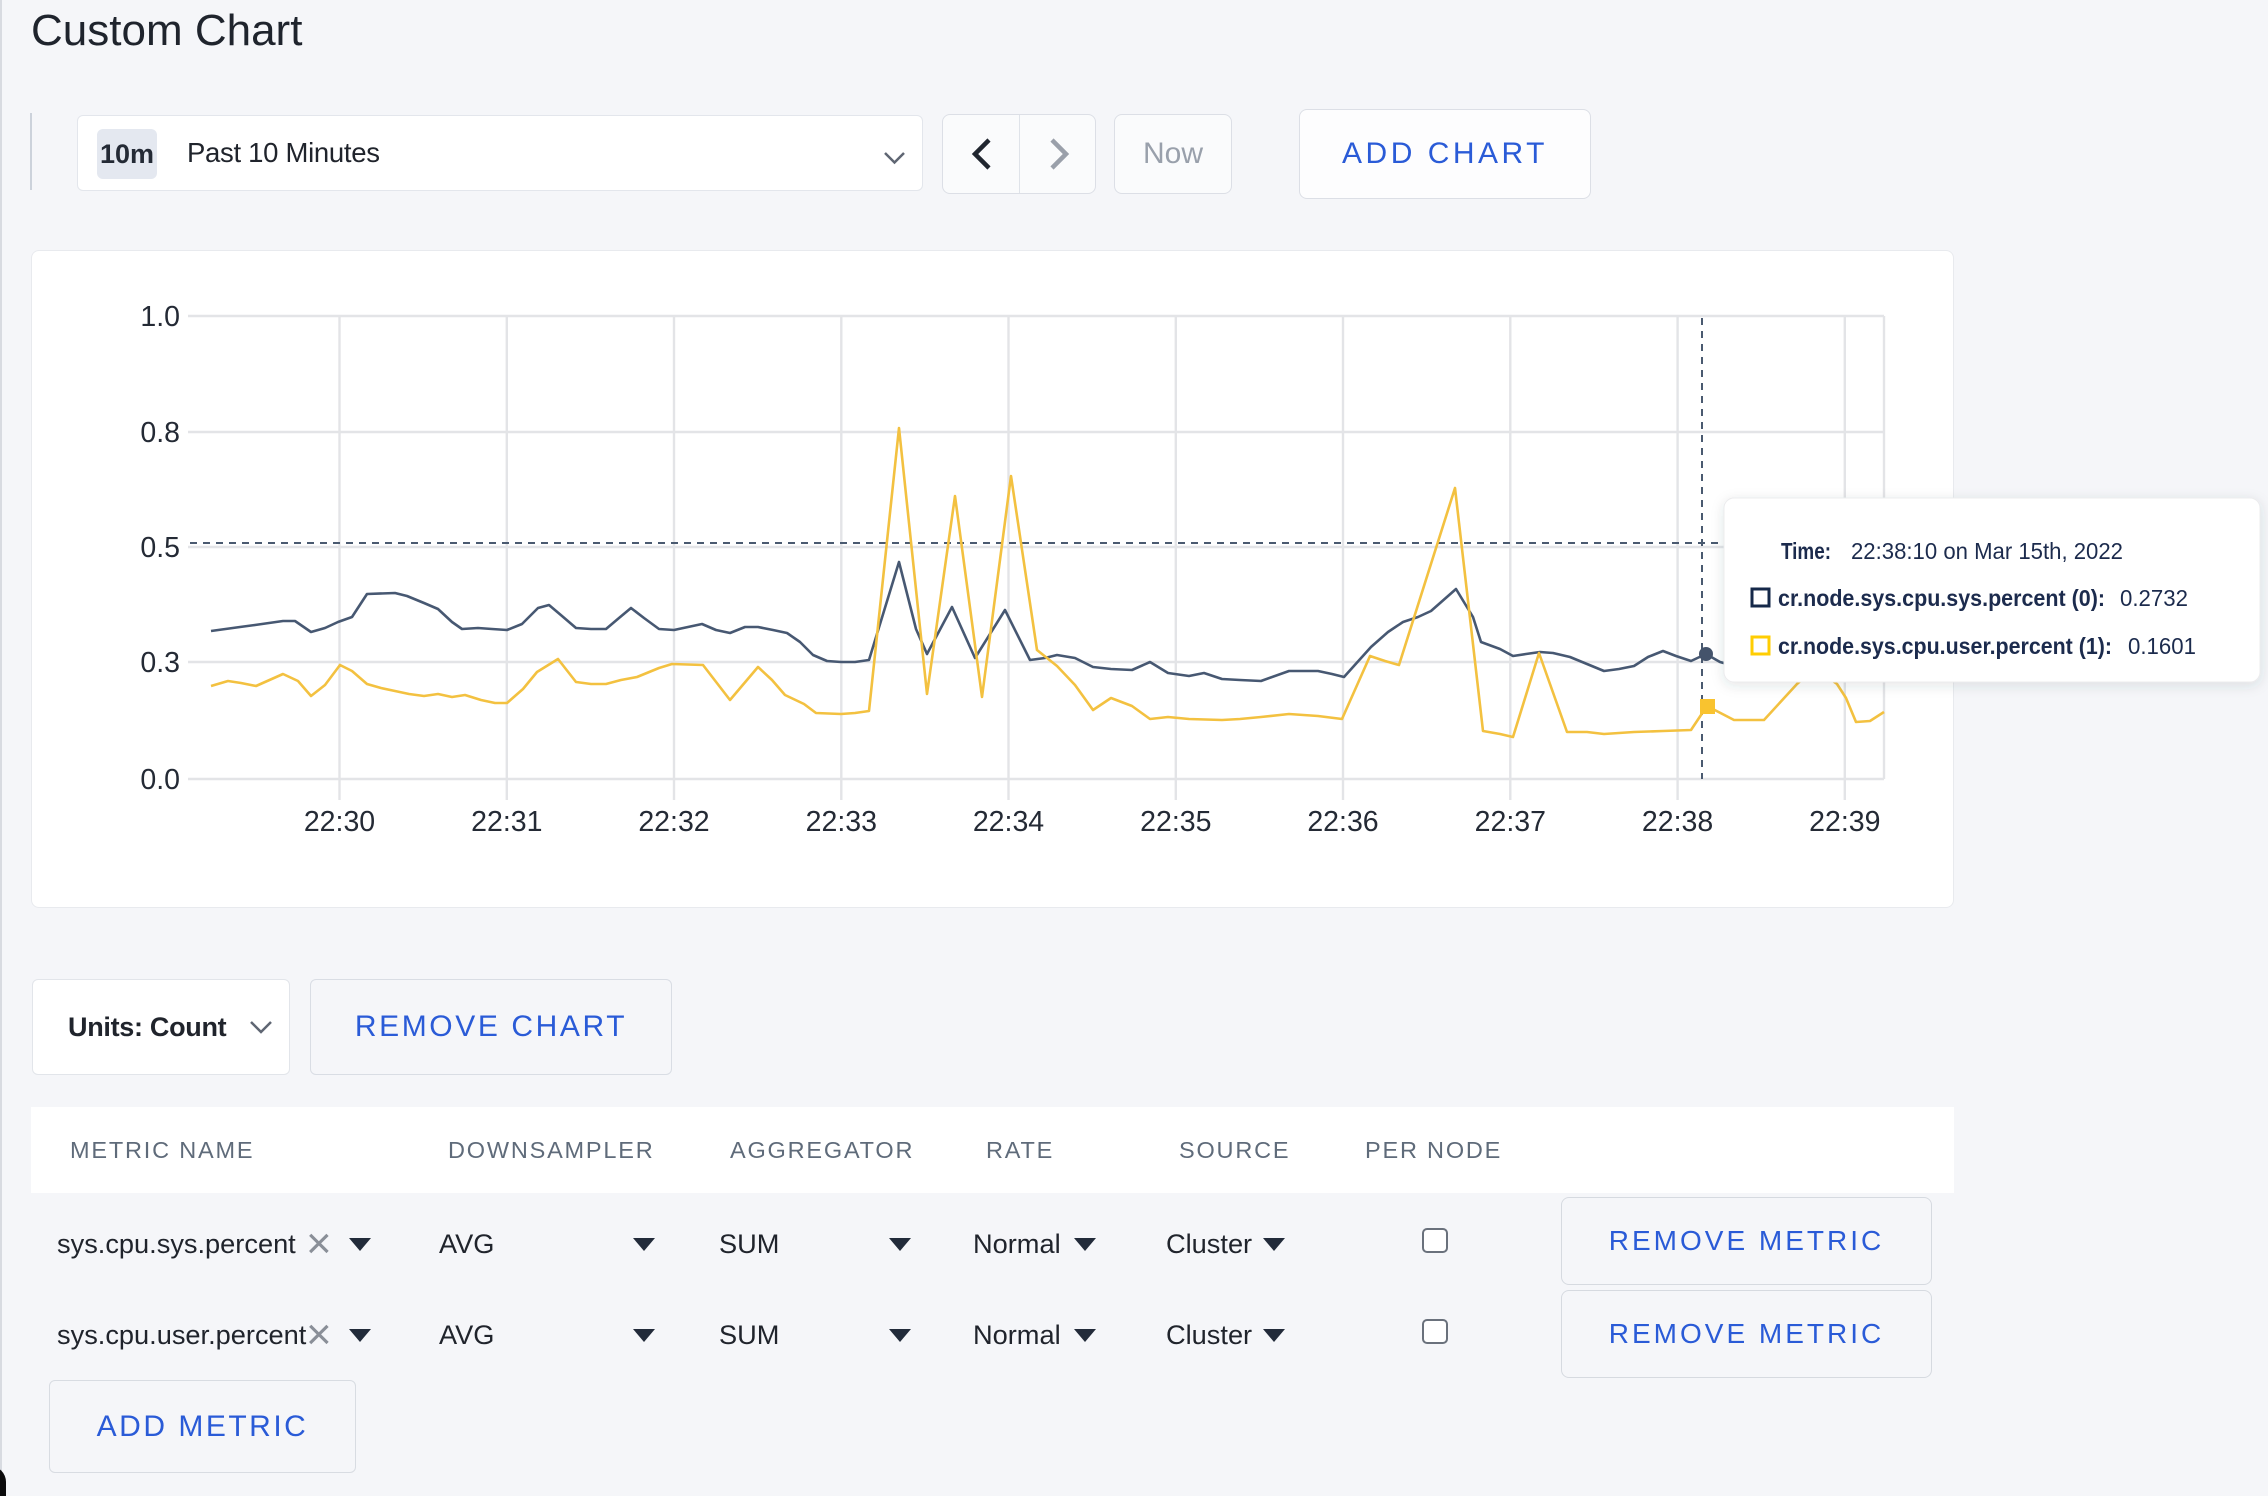 This screenshot has height=1496, width=2268. Describe the element at coordinates (160, 663) in the screenshot. I see `svg-text: 0.3` at that location.